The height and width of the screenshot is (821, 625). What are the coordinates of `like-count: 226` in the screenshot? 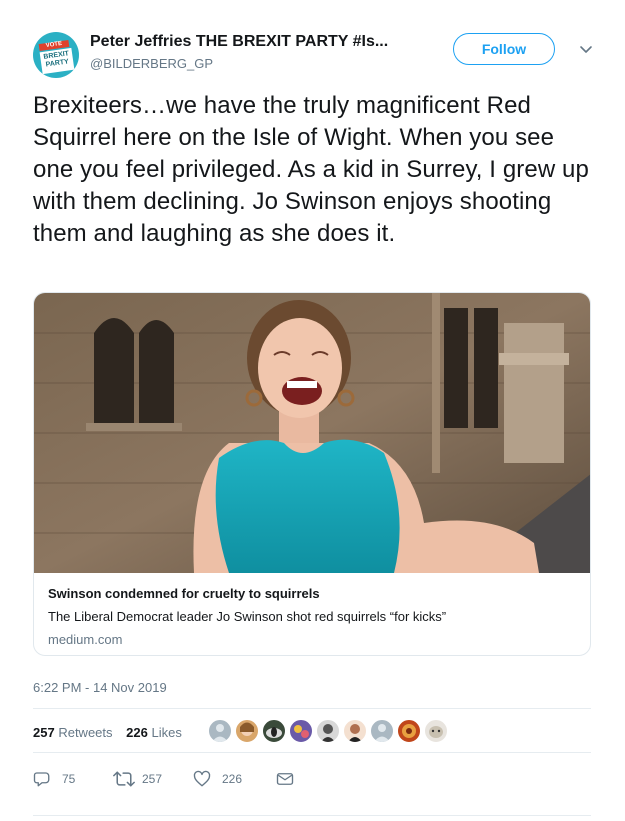 It's located at (232, 779).